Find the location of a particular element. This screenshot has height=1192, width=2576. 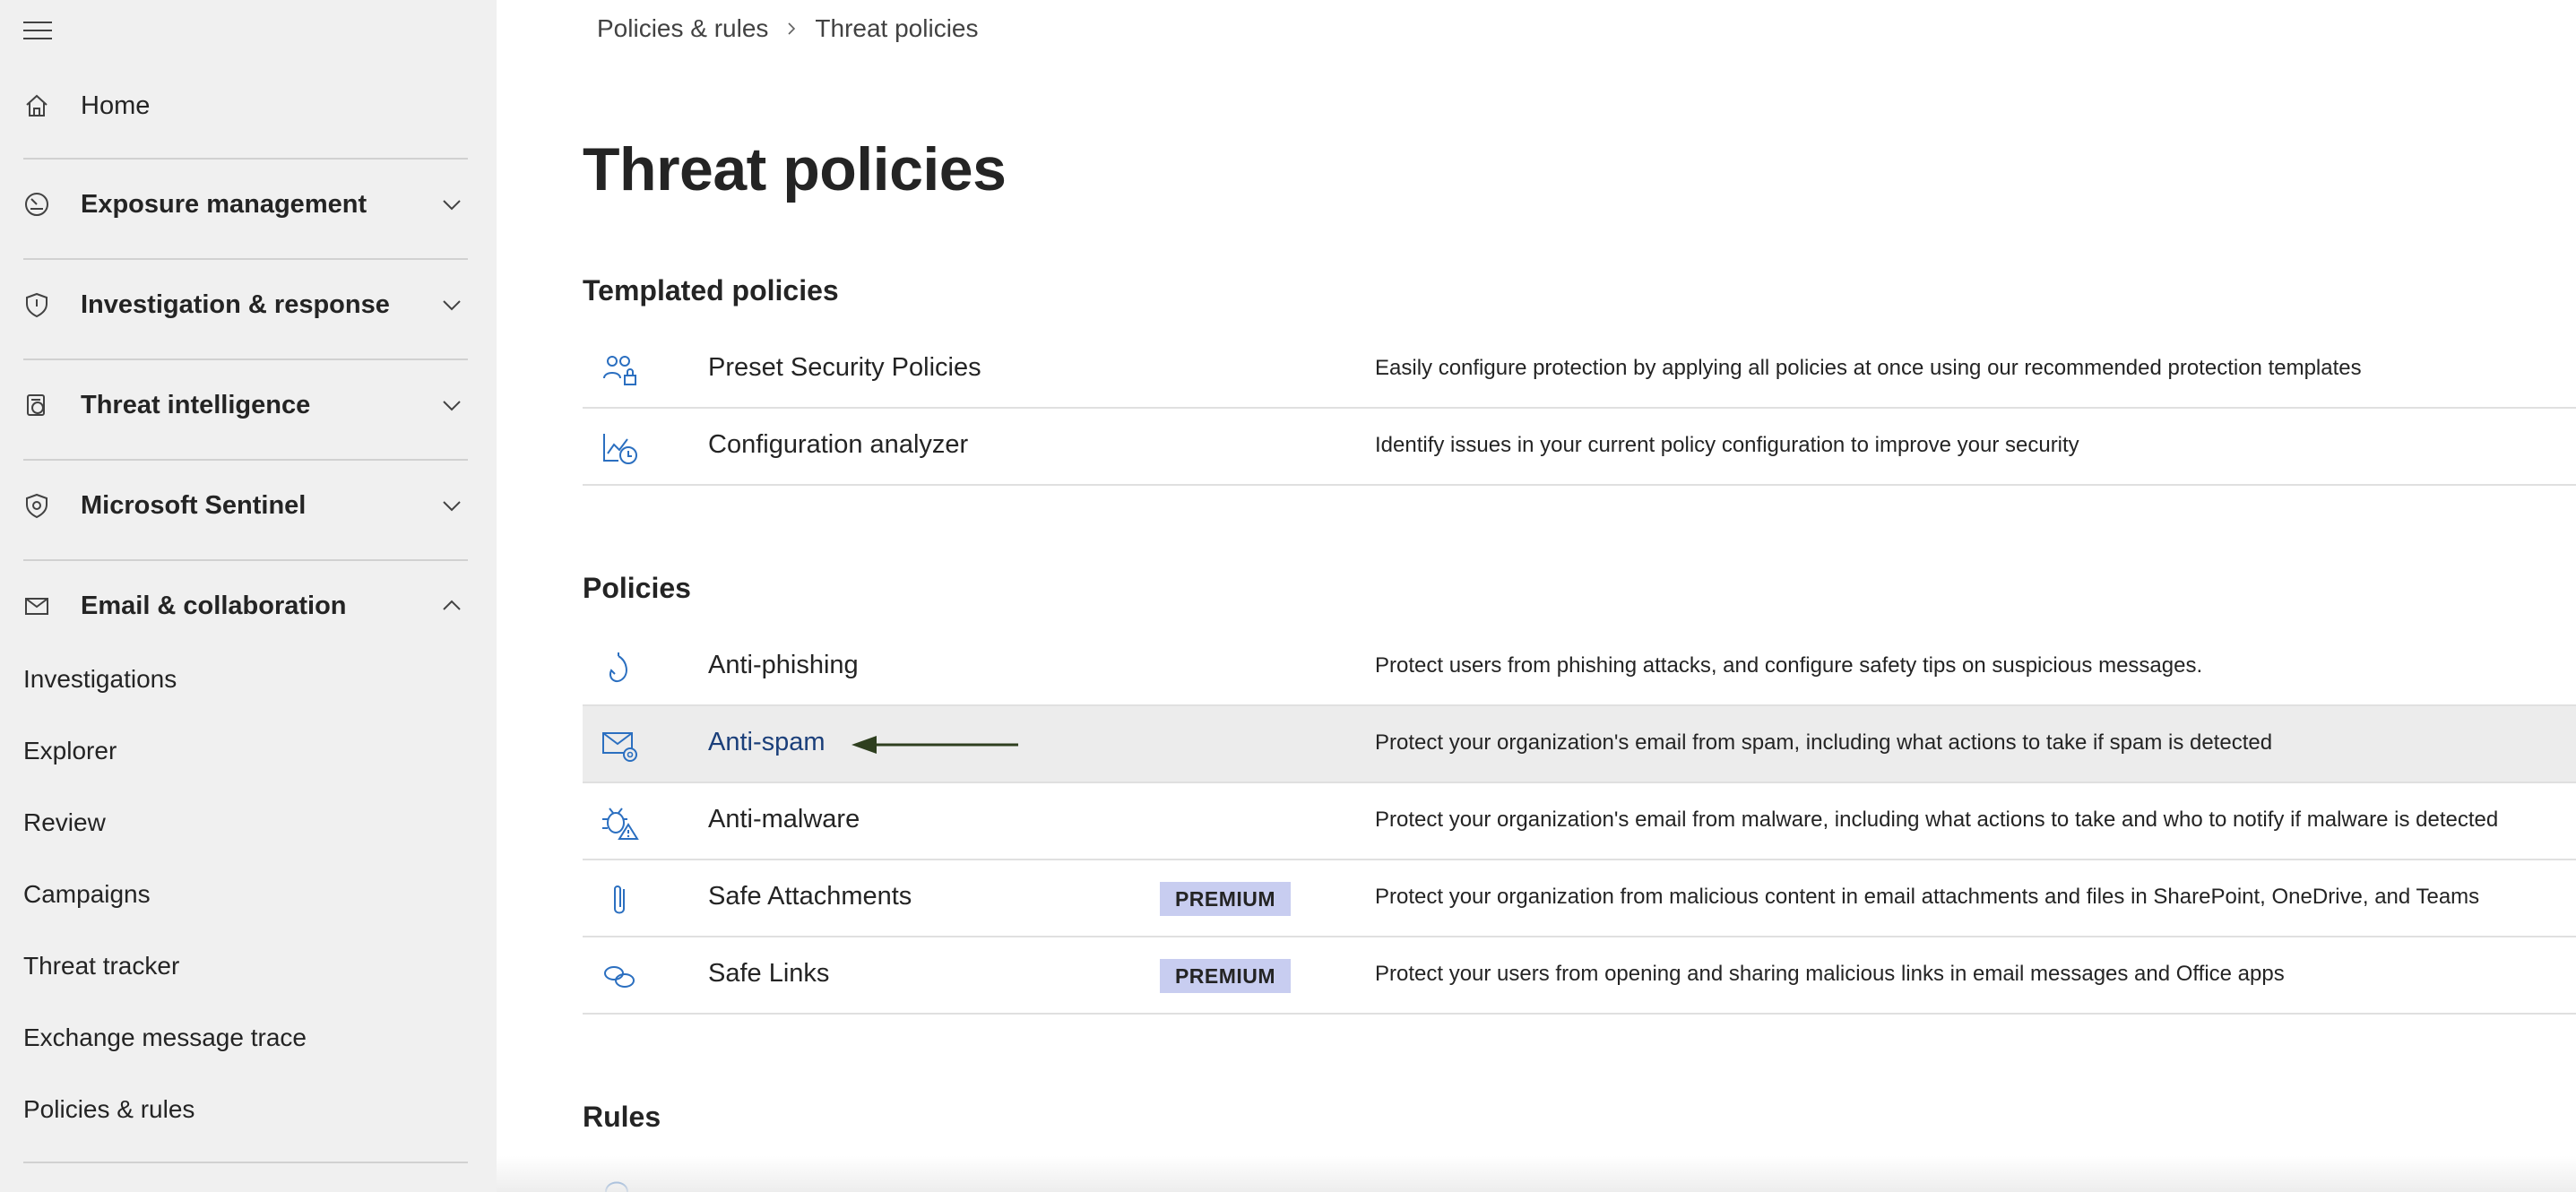

section-title-templated: Templated policies is located at coordinates (711, 290).